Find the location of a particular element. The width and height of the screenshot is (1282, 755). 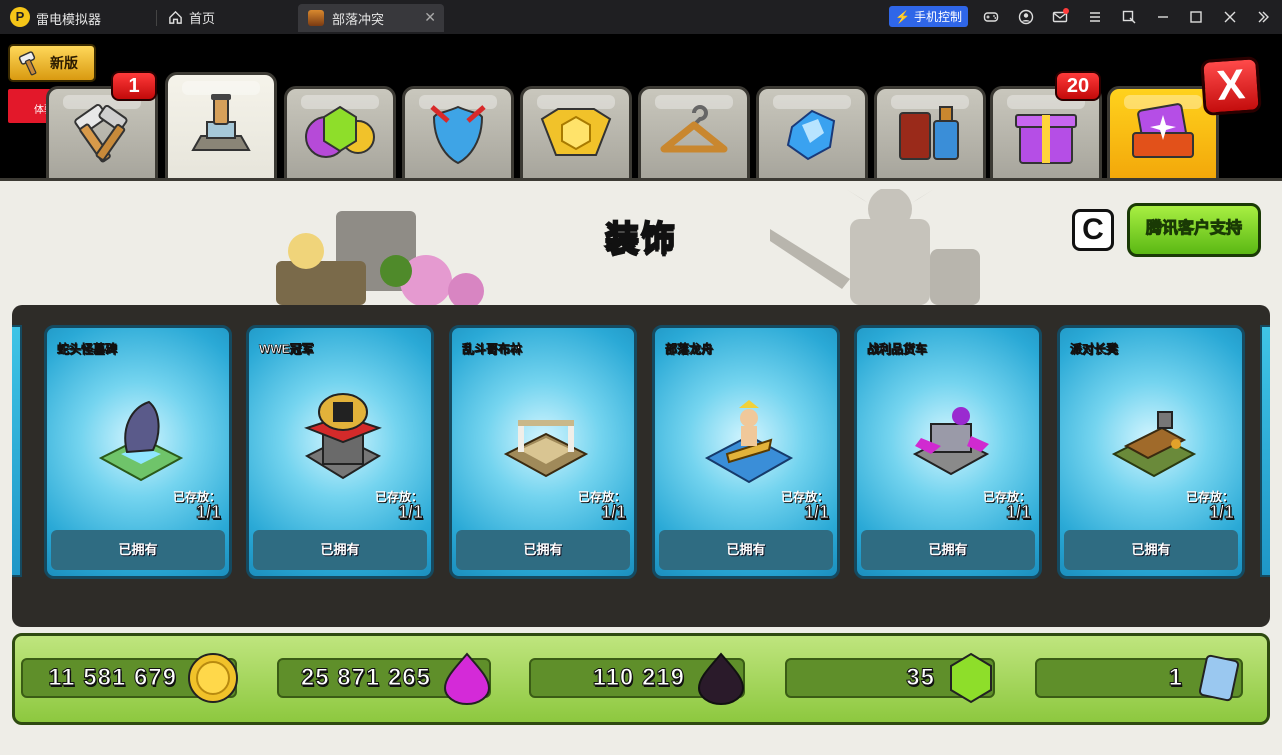

decoration-card: 部落龙舟 已存放： 1/1 已拥有 is located at coordinates (746, 452).